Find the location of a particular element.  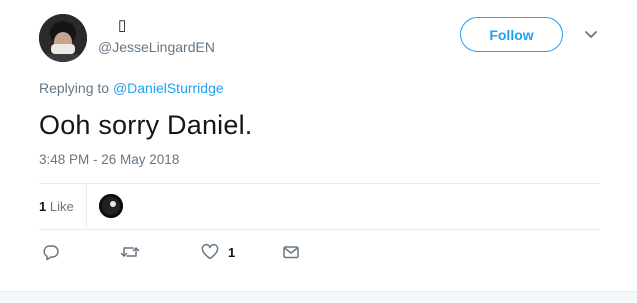

like-button: 1 is located at coordinates (218, 252).